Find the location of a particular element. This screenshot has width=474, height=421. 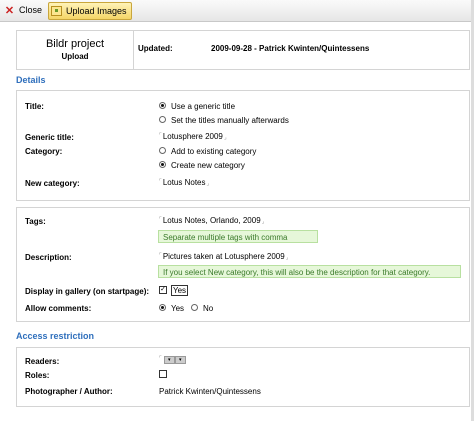

title-label: Title: is located at coordinates (34, 106).